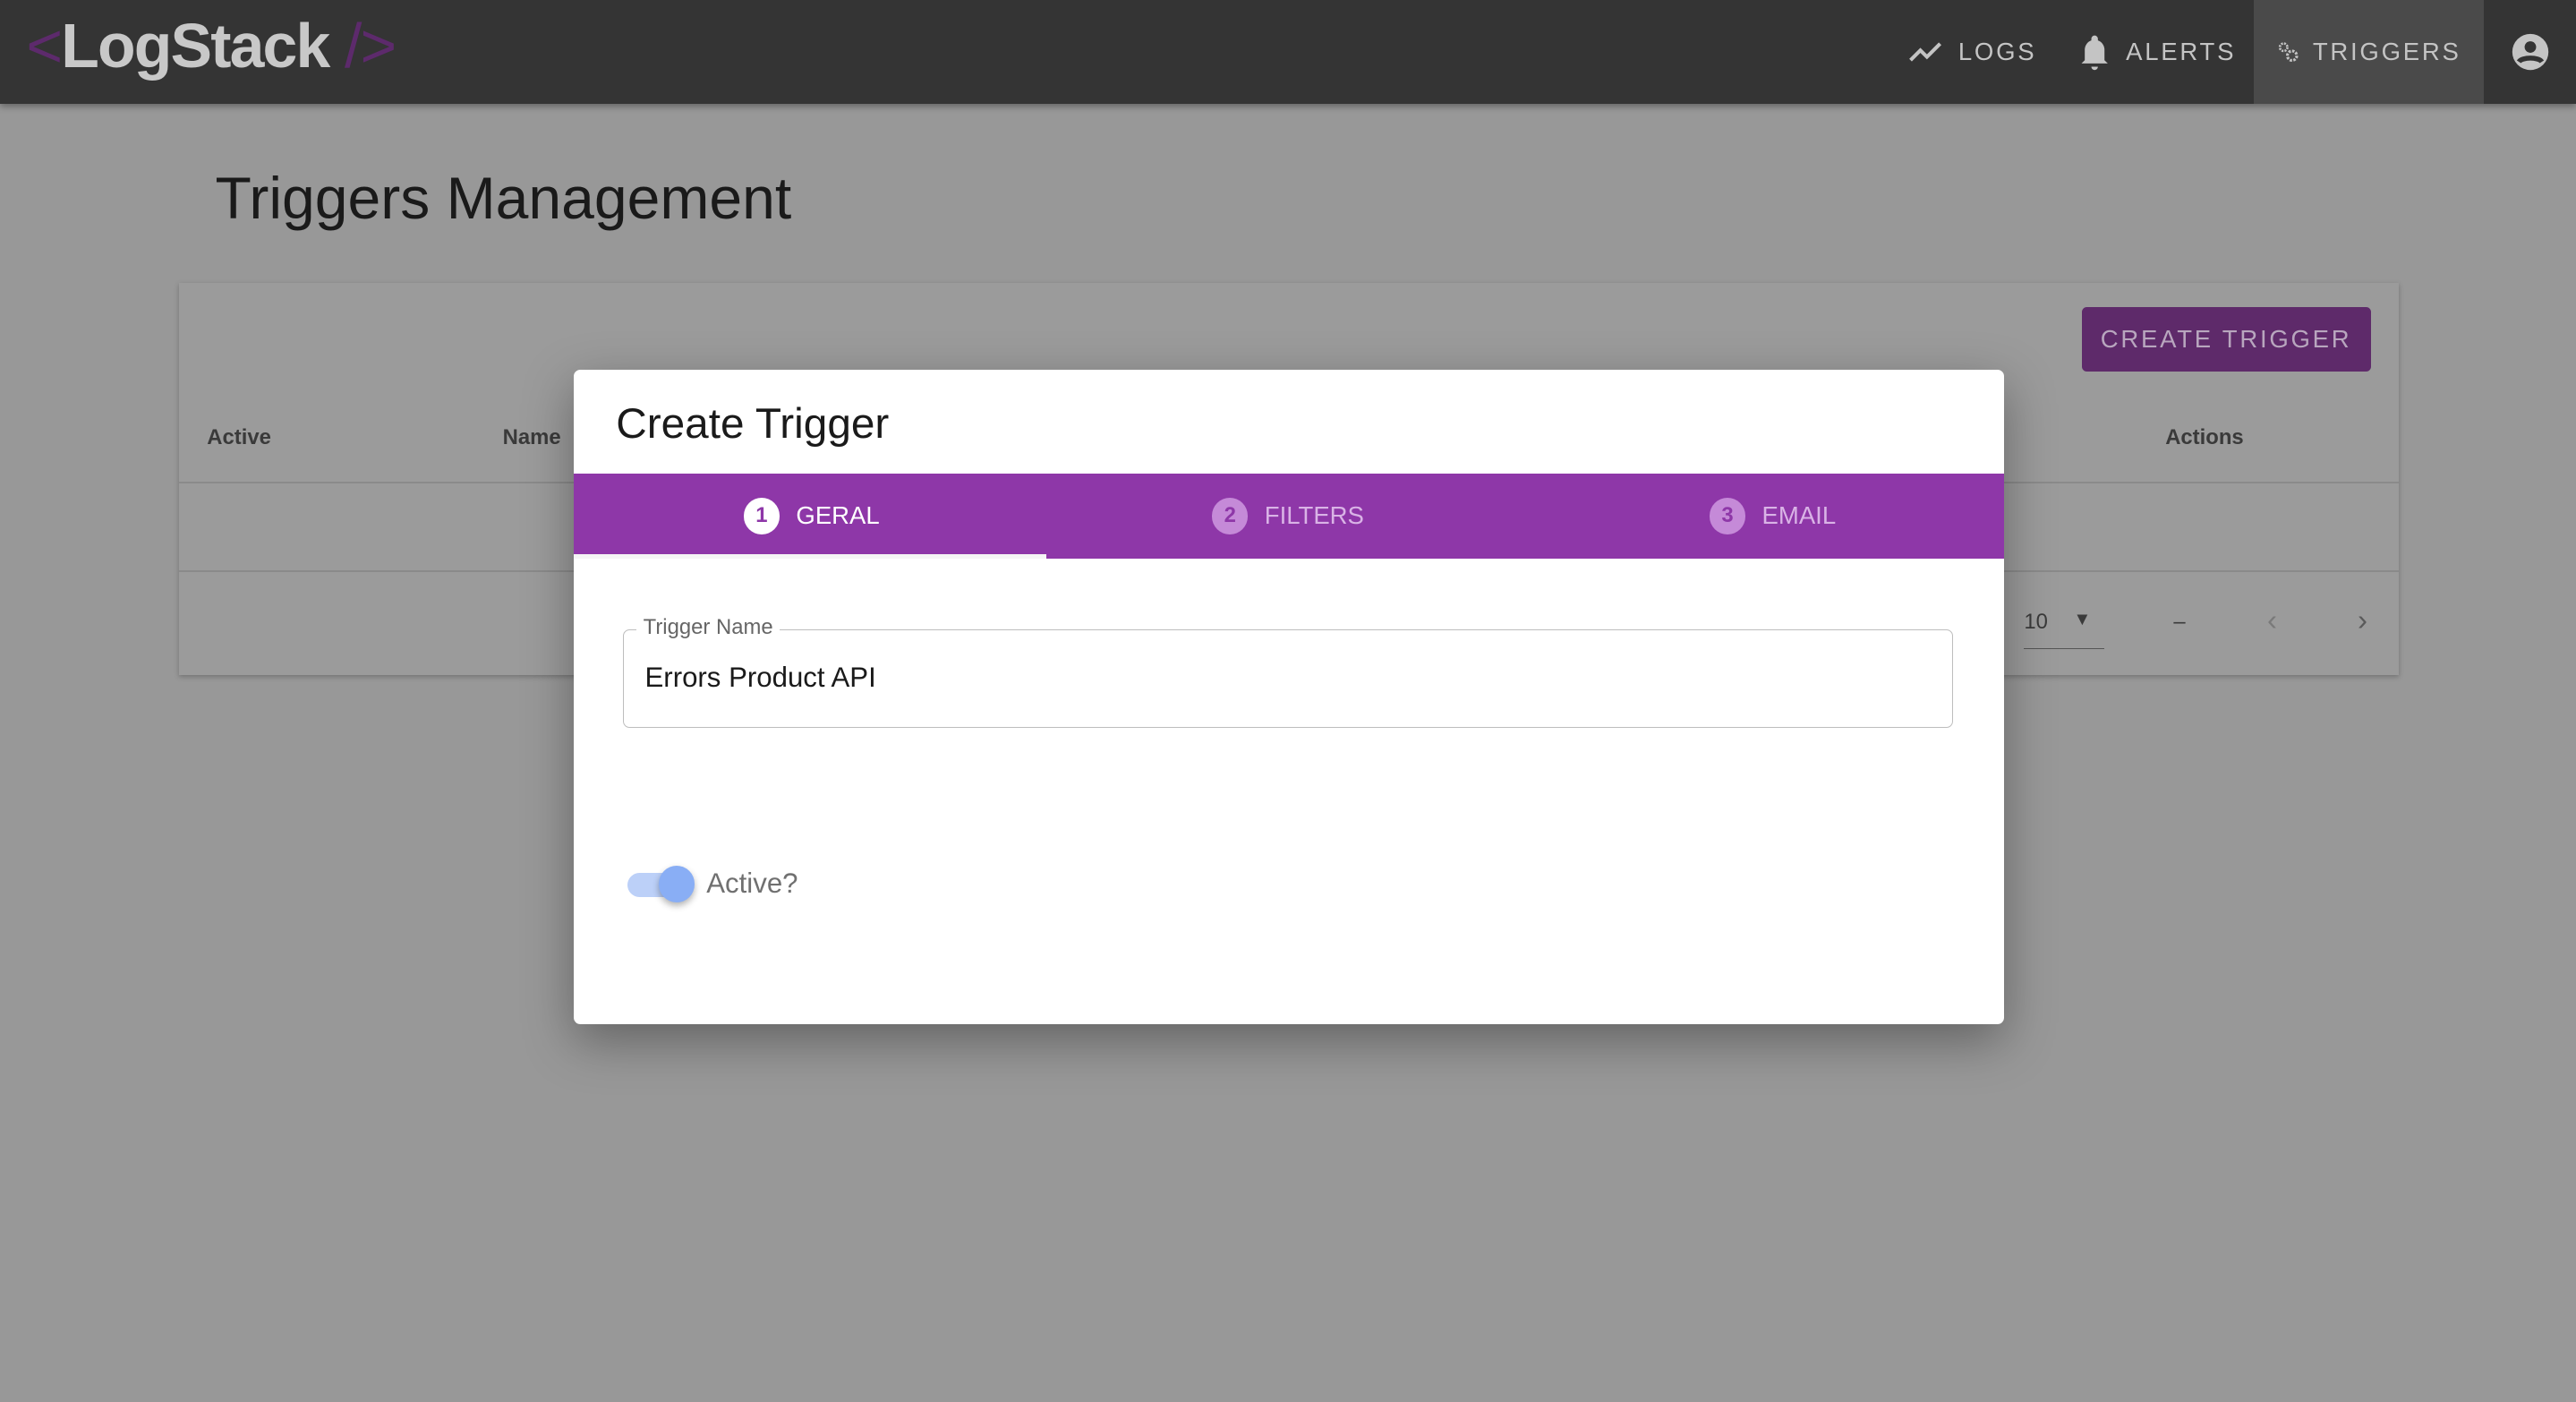 This screenshot has width=2576, height=1402. Describe the element at coordinates (760, 678) in the screenshot. I see `trigger-name-input: Errors Product API` at that location.